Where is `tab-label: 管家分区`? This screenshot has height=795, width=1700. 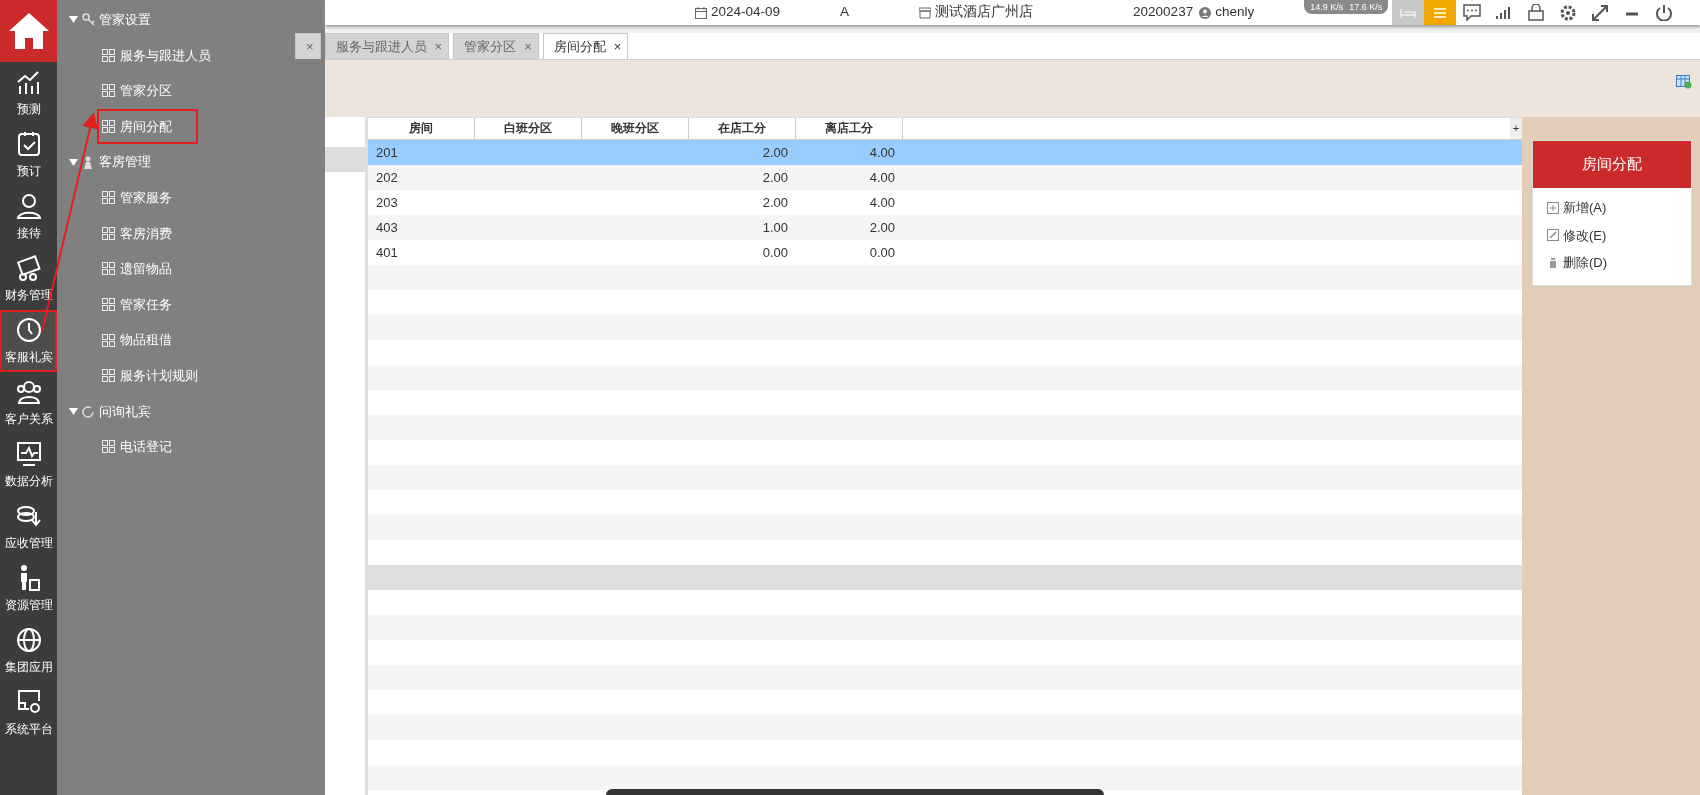 tab-label: 管家分区 is located at coordinates (490, 46).